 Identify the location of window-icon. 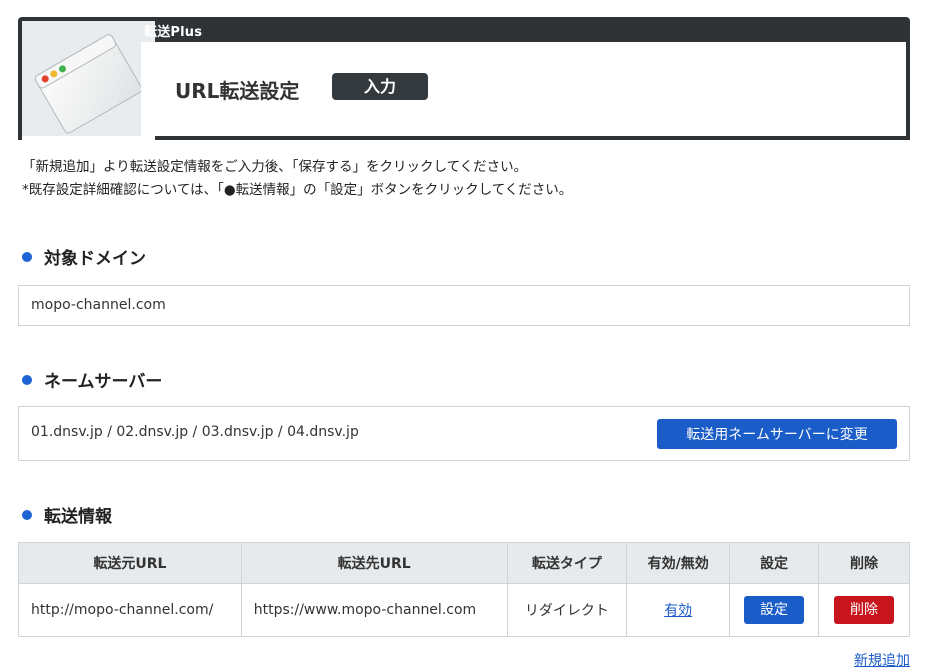
(88, 84).